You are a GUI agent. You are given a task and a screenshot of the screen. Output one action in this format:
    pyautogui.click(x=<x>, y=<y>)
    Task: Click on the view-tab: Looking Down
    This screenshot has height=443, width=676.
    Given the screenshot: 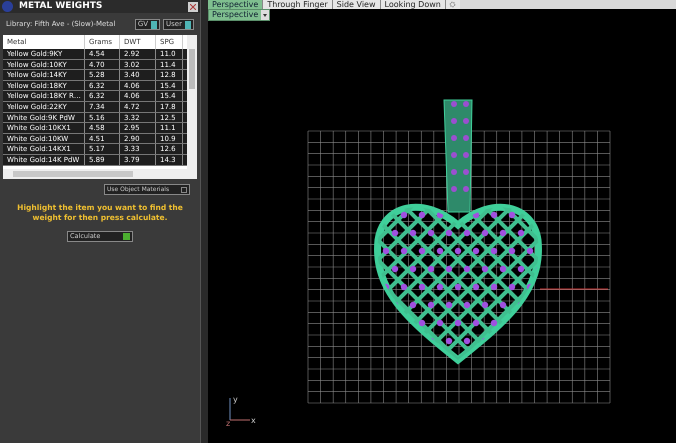 What is the action you would take?
    pyautogui.click(x=413, y=4)
    